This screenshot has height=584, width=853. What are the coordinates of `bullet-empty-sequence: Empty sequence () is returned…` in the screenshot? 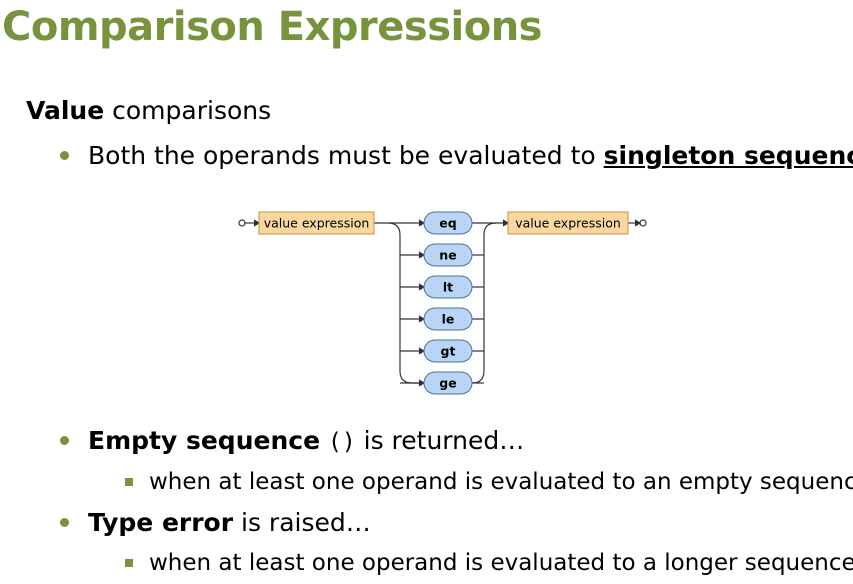 It's located at (292, 440).